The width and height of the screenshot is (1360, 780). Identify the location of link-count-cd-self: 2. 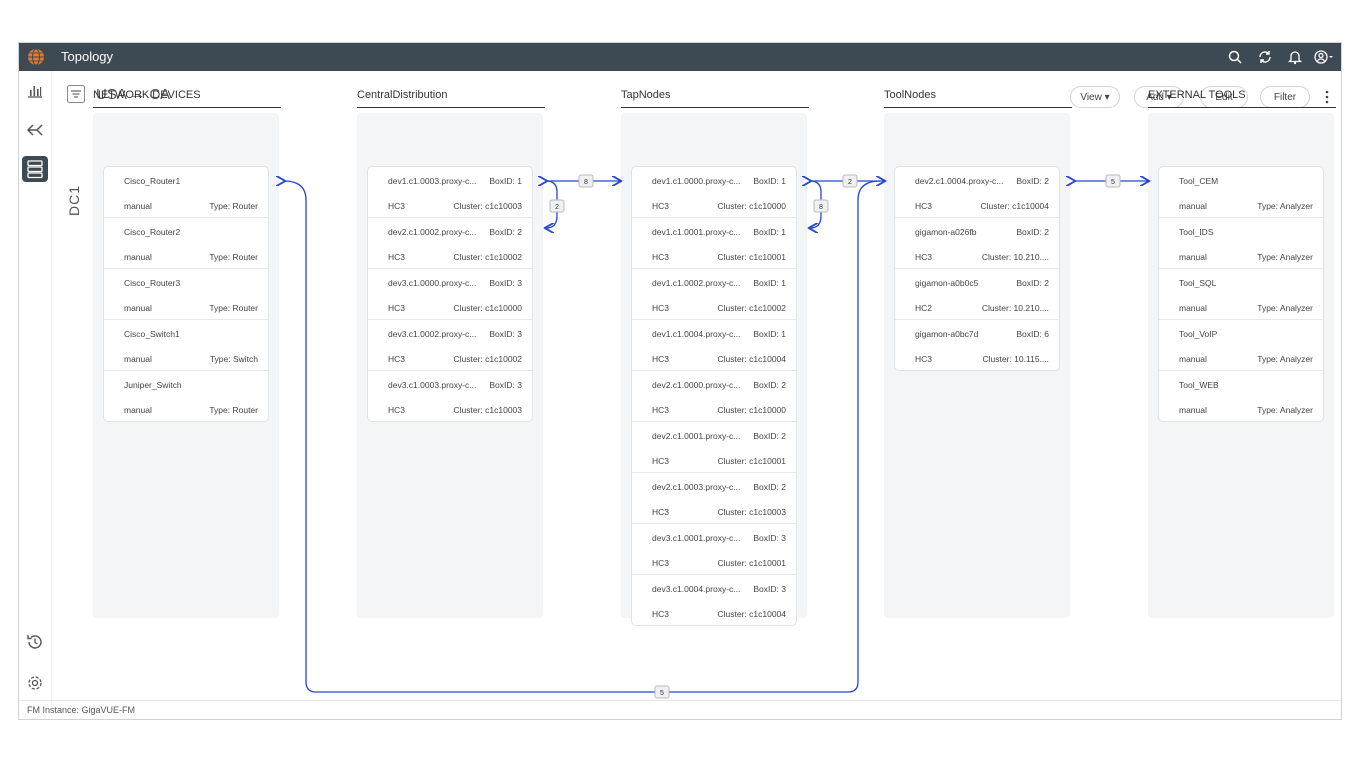
(557, 207).